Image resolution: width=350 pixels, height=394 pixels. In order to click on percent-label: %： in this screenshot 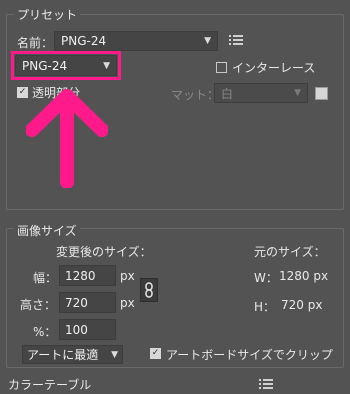, I will do `click(45, 332)`.